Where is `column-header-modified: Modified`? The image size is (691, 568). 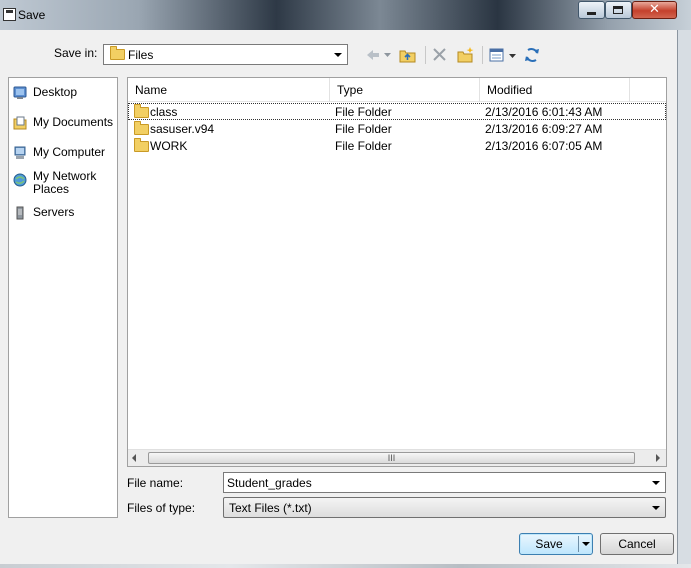
column-header-modified: Modified is located at coordinates (555, 89).